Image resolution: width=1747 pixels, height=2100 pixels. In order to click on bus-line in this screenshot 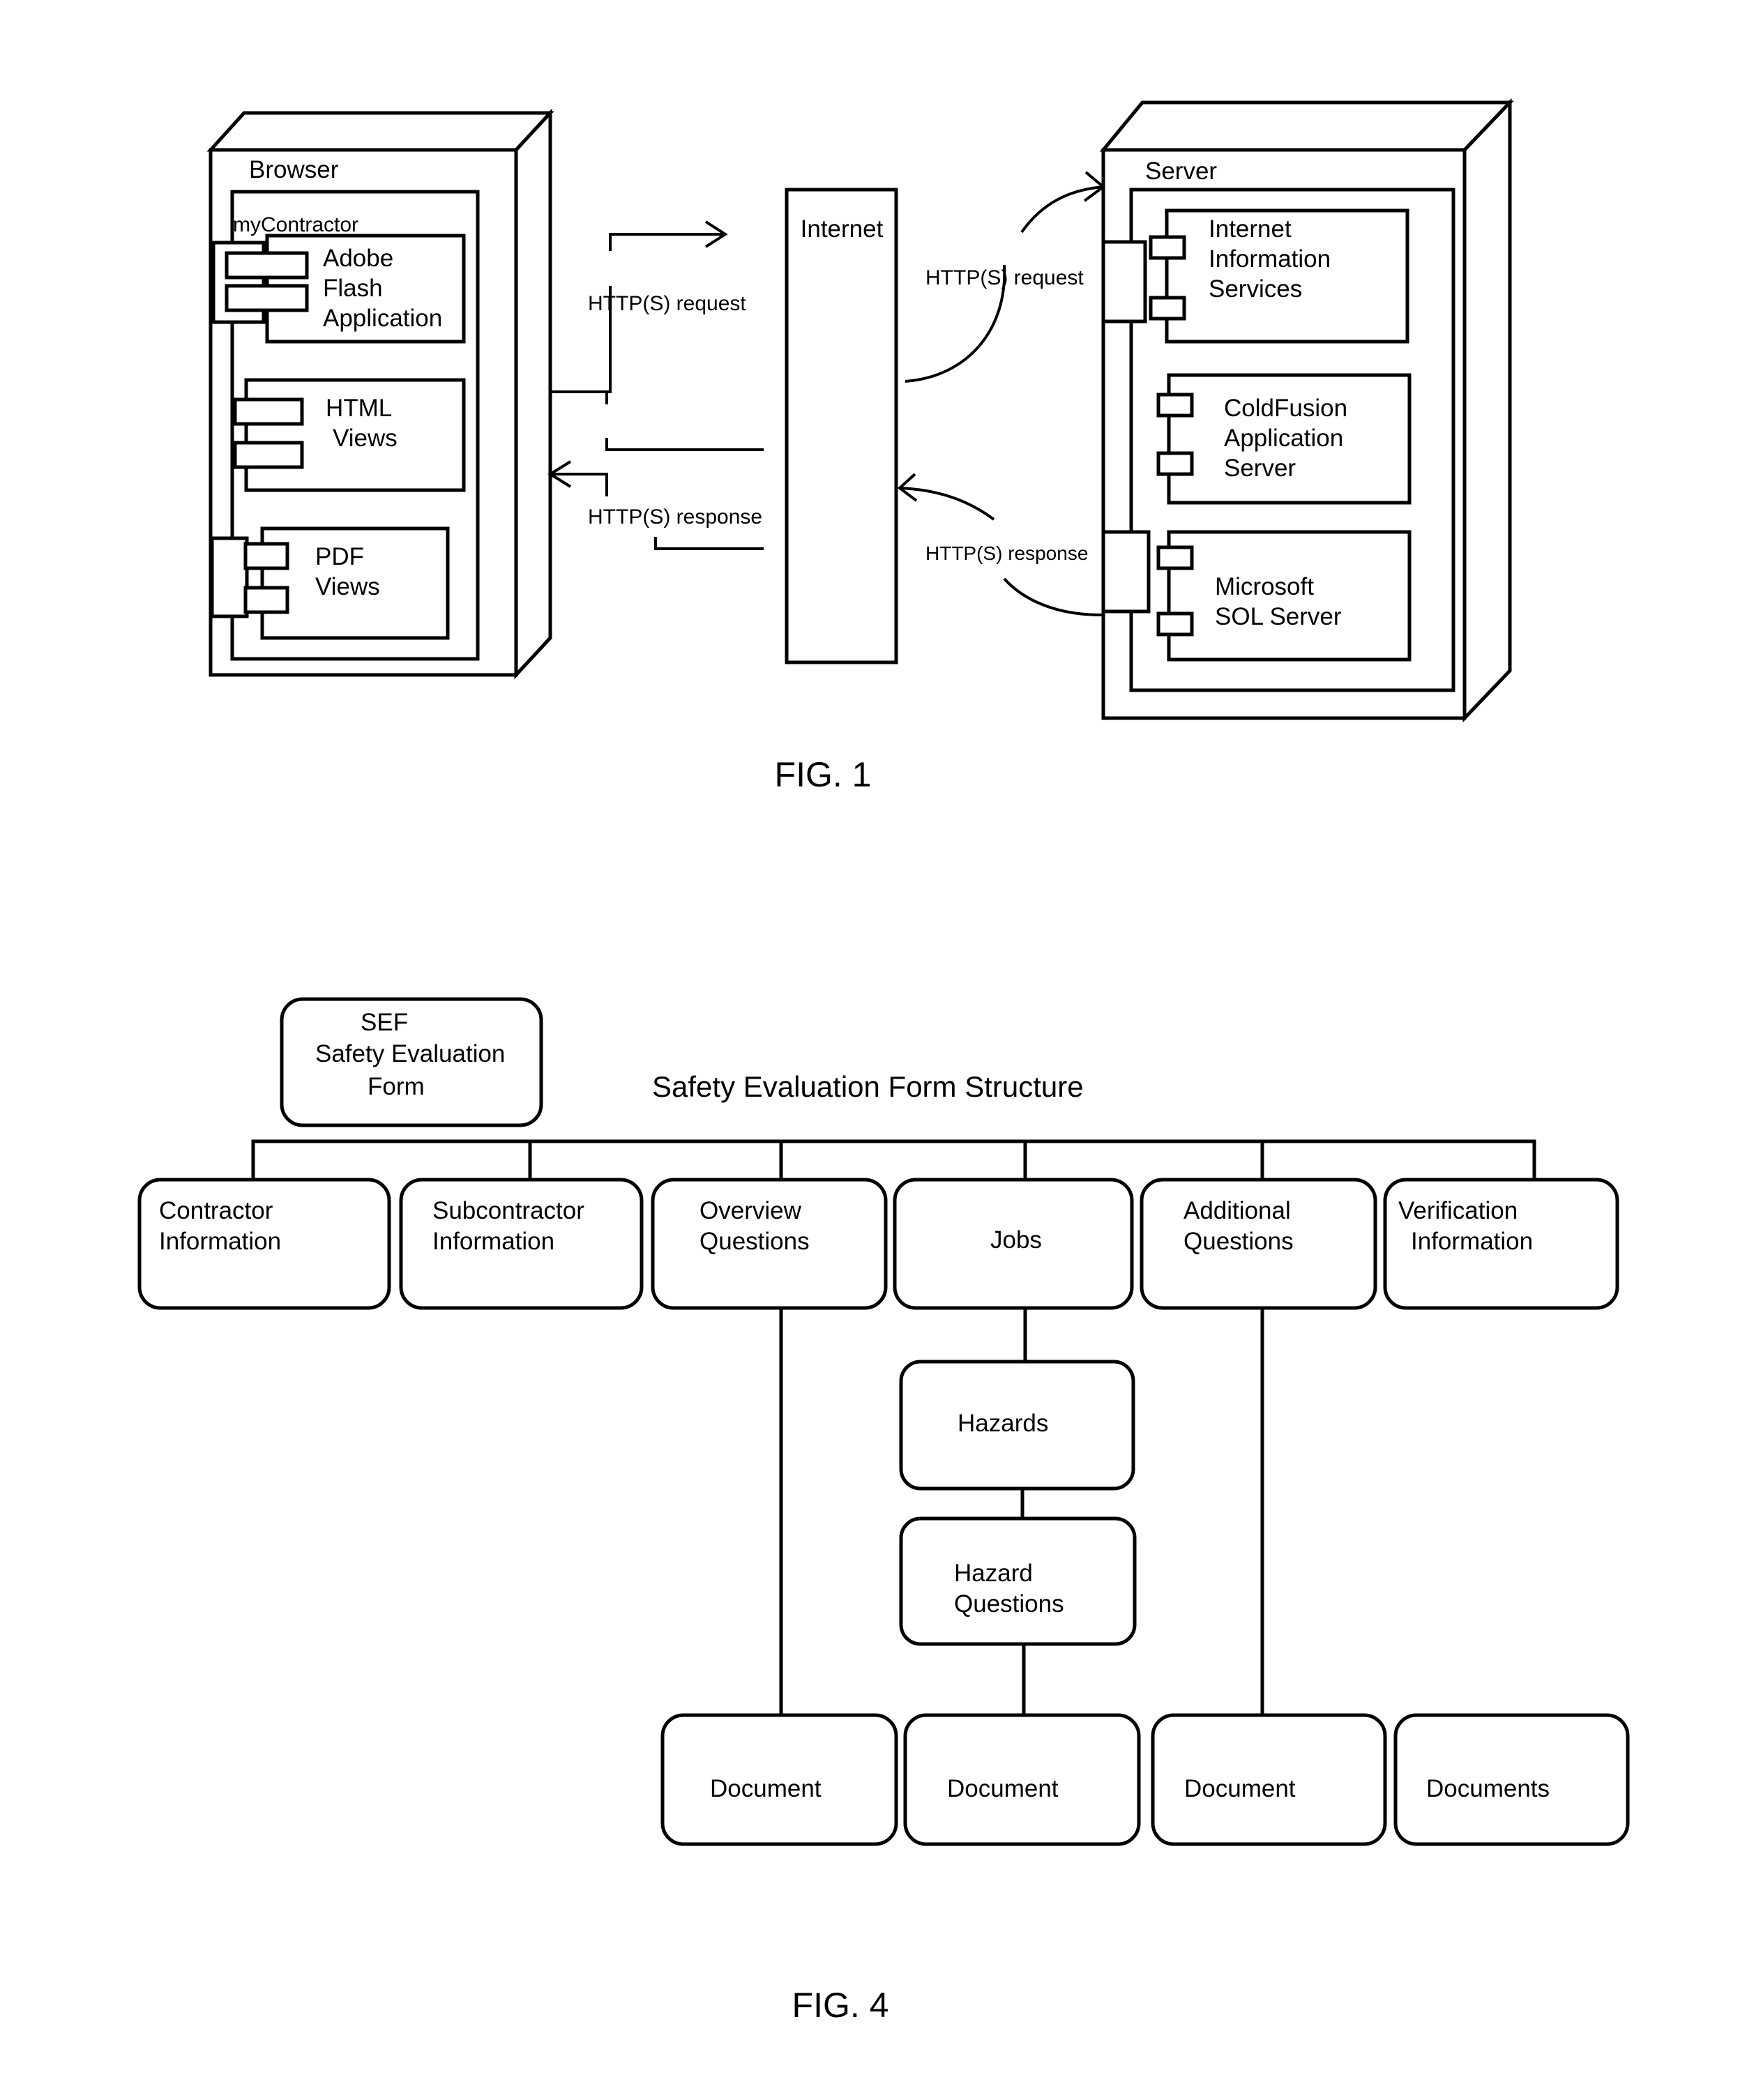, I will do `click(893, 1159)`.